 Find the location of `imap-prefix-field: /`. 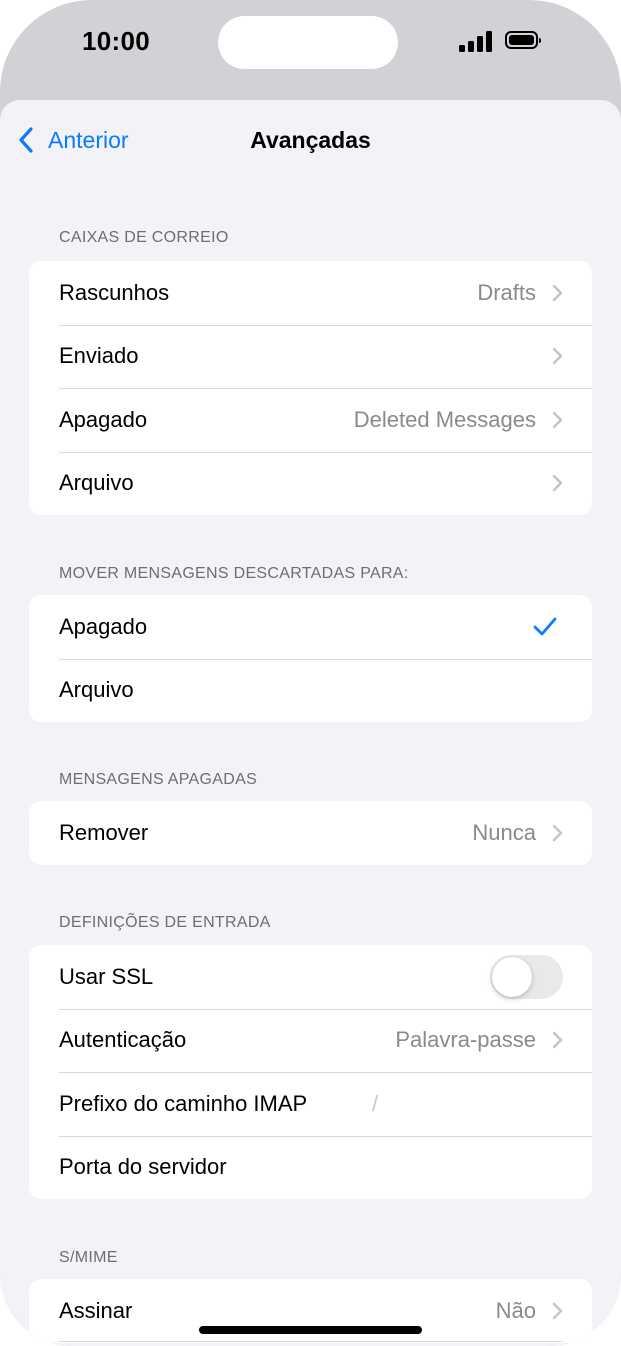

imap-prefix-field: / is located at coordinates (375, 1104).